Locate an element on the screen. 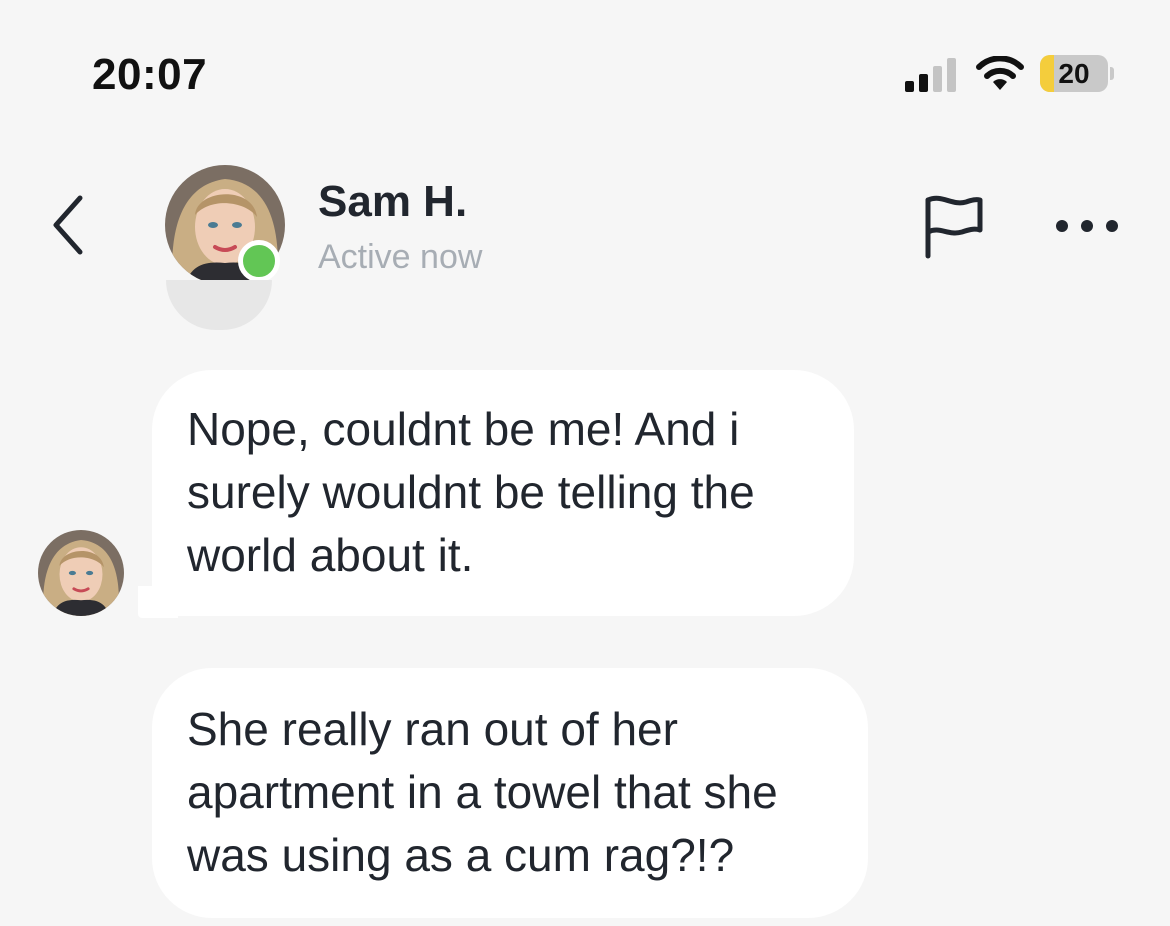 This screenshot has width=1170, height=926. previous-message-edge is located at coordinates (219, 305).